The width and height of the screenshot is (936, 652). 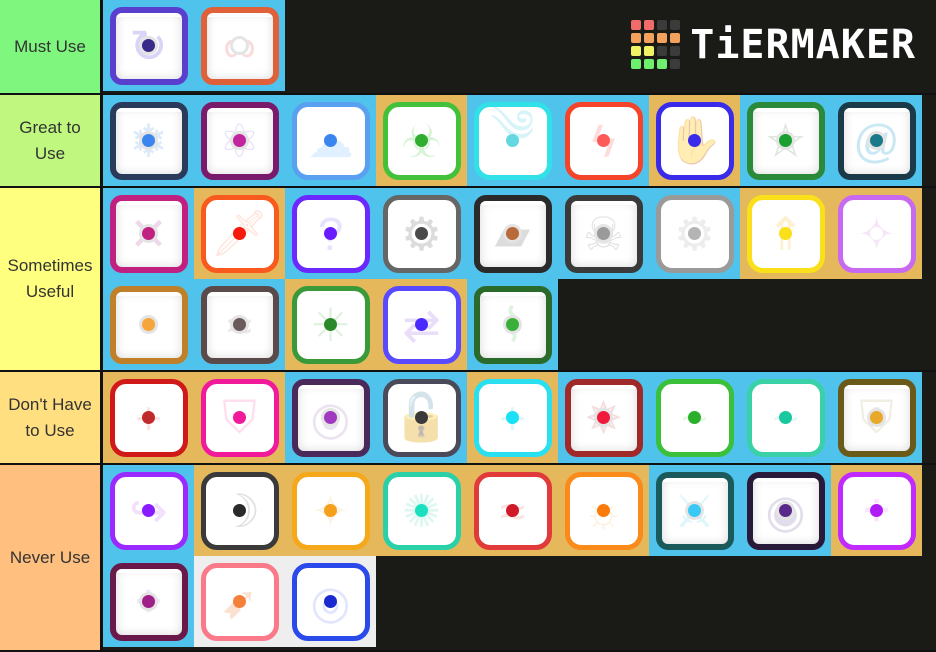 I want to click on tier-item-purple-ring-orb: ◎, so click(x=330, y=417).